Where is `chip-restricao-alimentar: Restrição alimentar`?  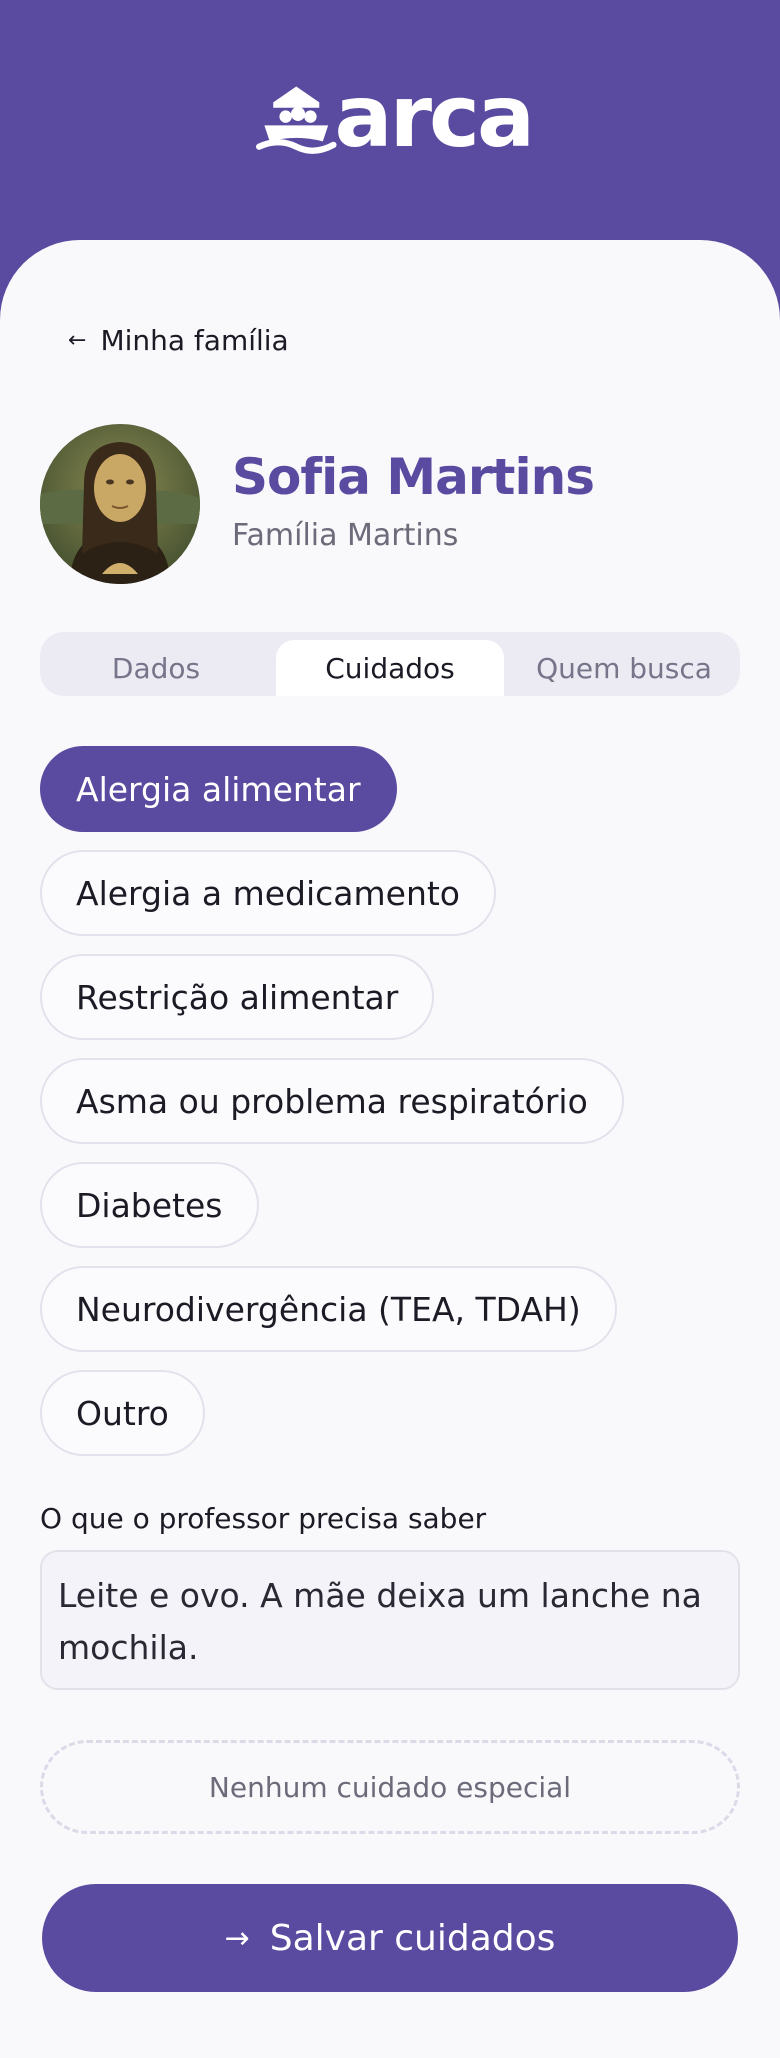
chip-restricao-alimentar: Restrição alimentar is located at coordinates (237, 997).